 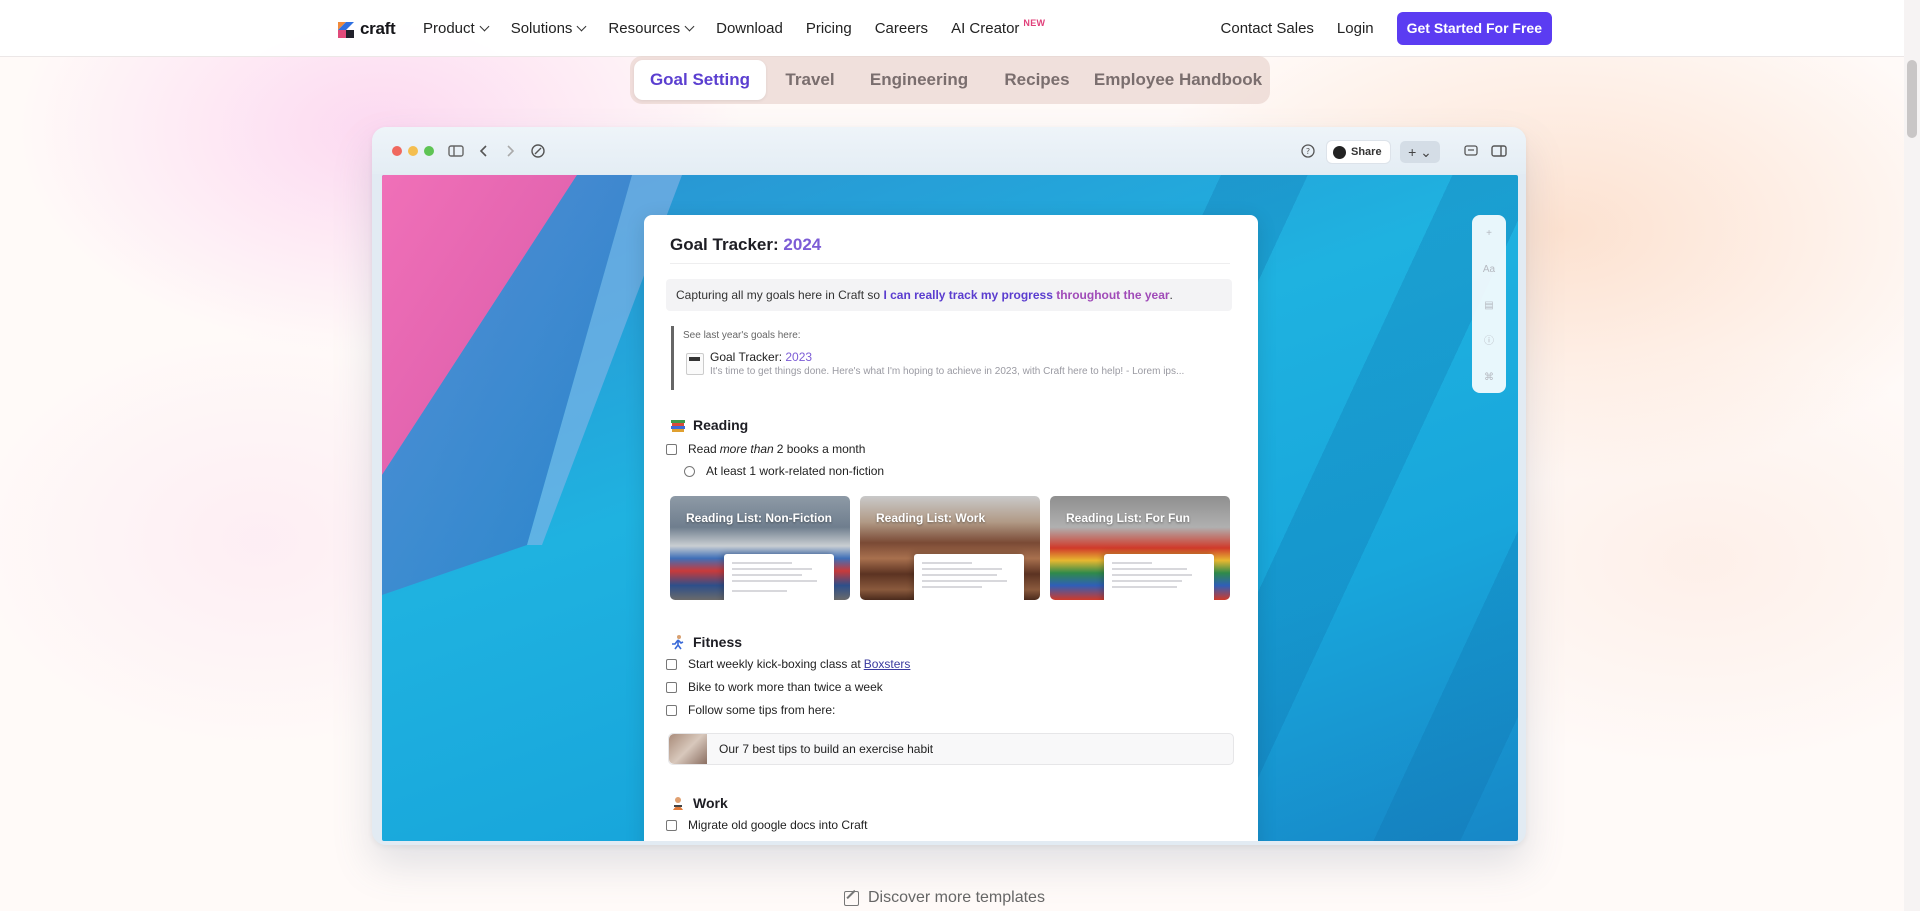 What do you see at coordinates (944, 898) in the screenshot?
I see `discover-templates-link: Discover more templates` at bounding box center [944, 898].